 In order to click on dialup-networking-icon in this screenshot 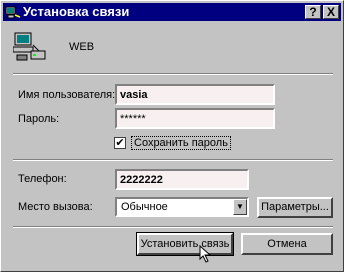, I will do `click(13, 12)`.